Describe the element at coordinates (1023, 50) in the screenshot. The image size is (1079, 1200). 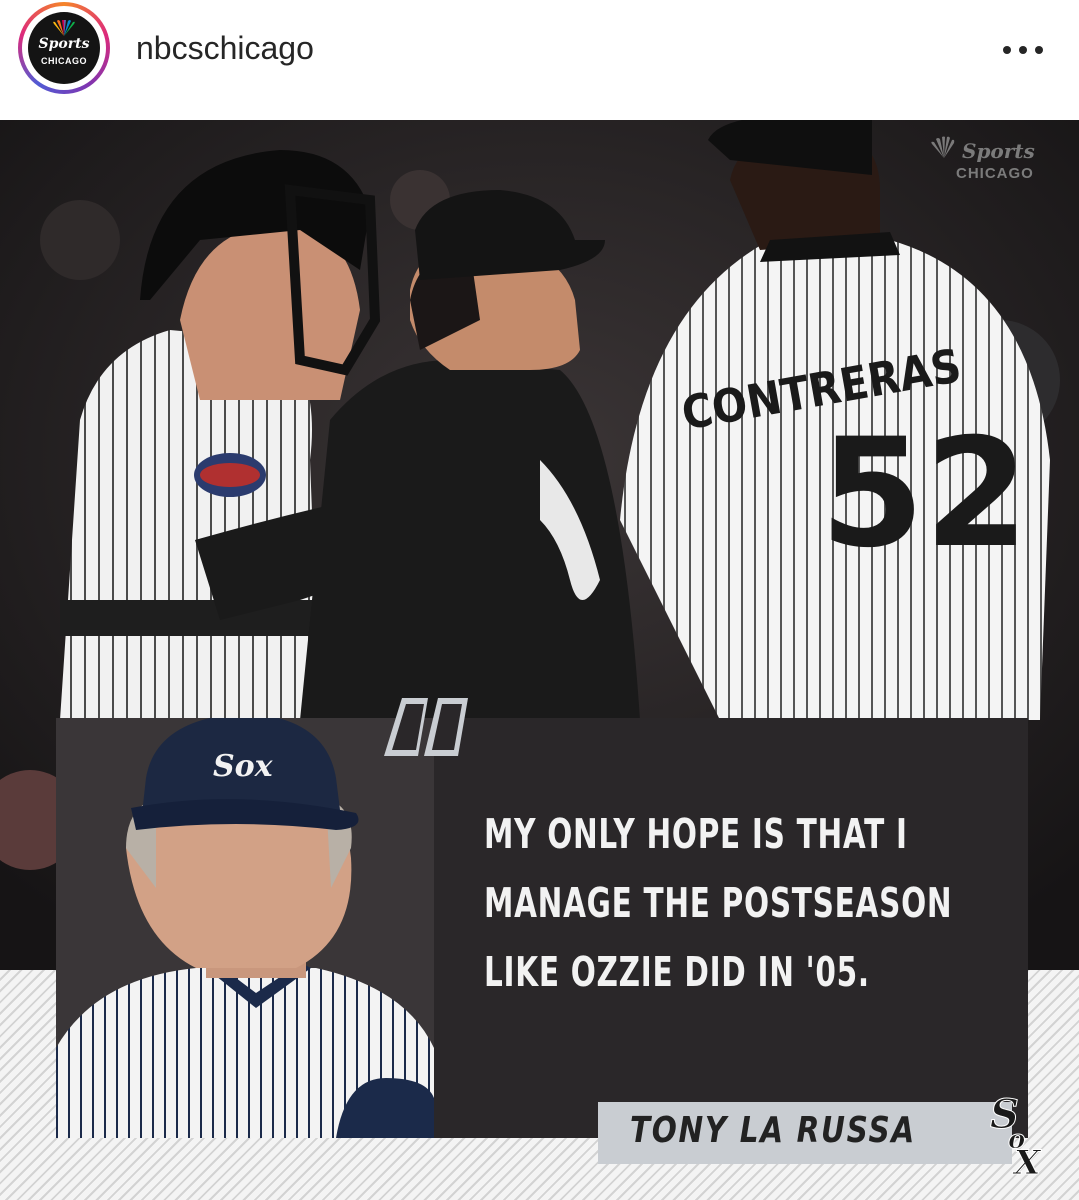
I see `more-horizontal-icon` at that location.